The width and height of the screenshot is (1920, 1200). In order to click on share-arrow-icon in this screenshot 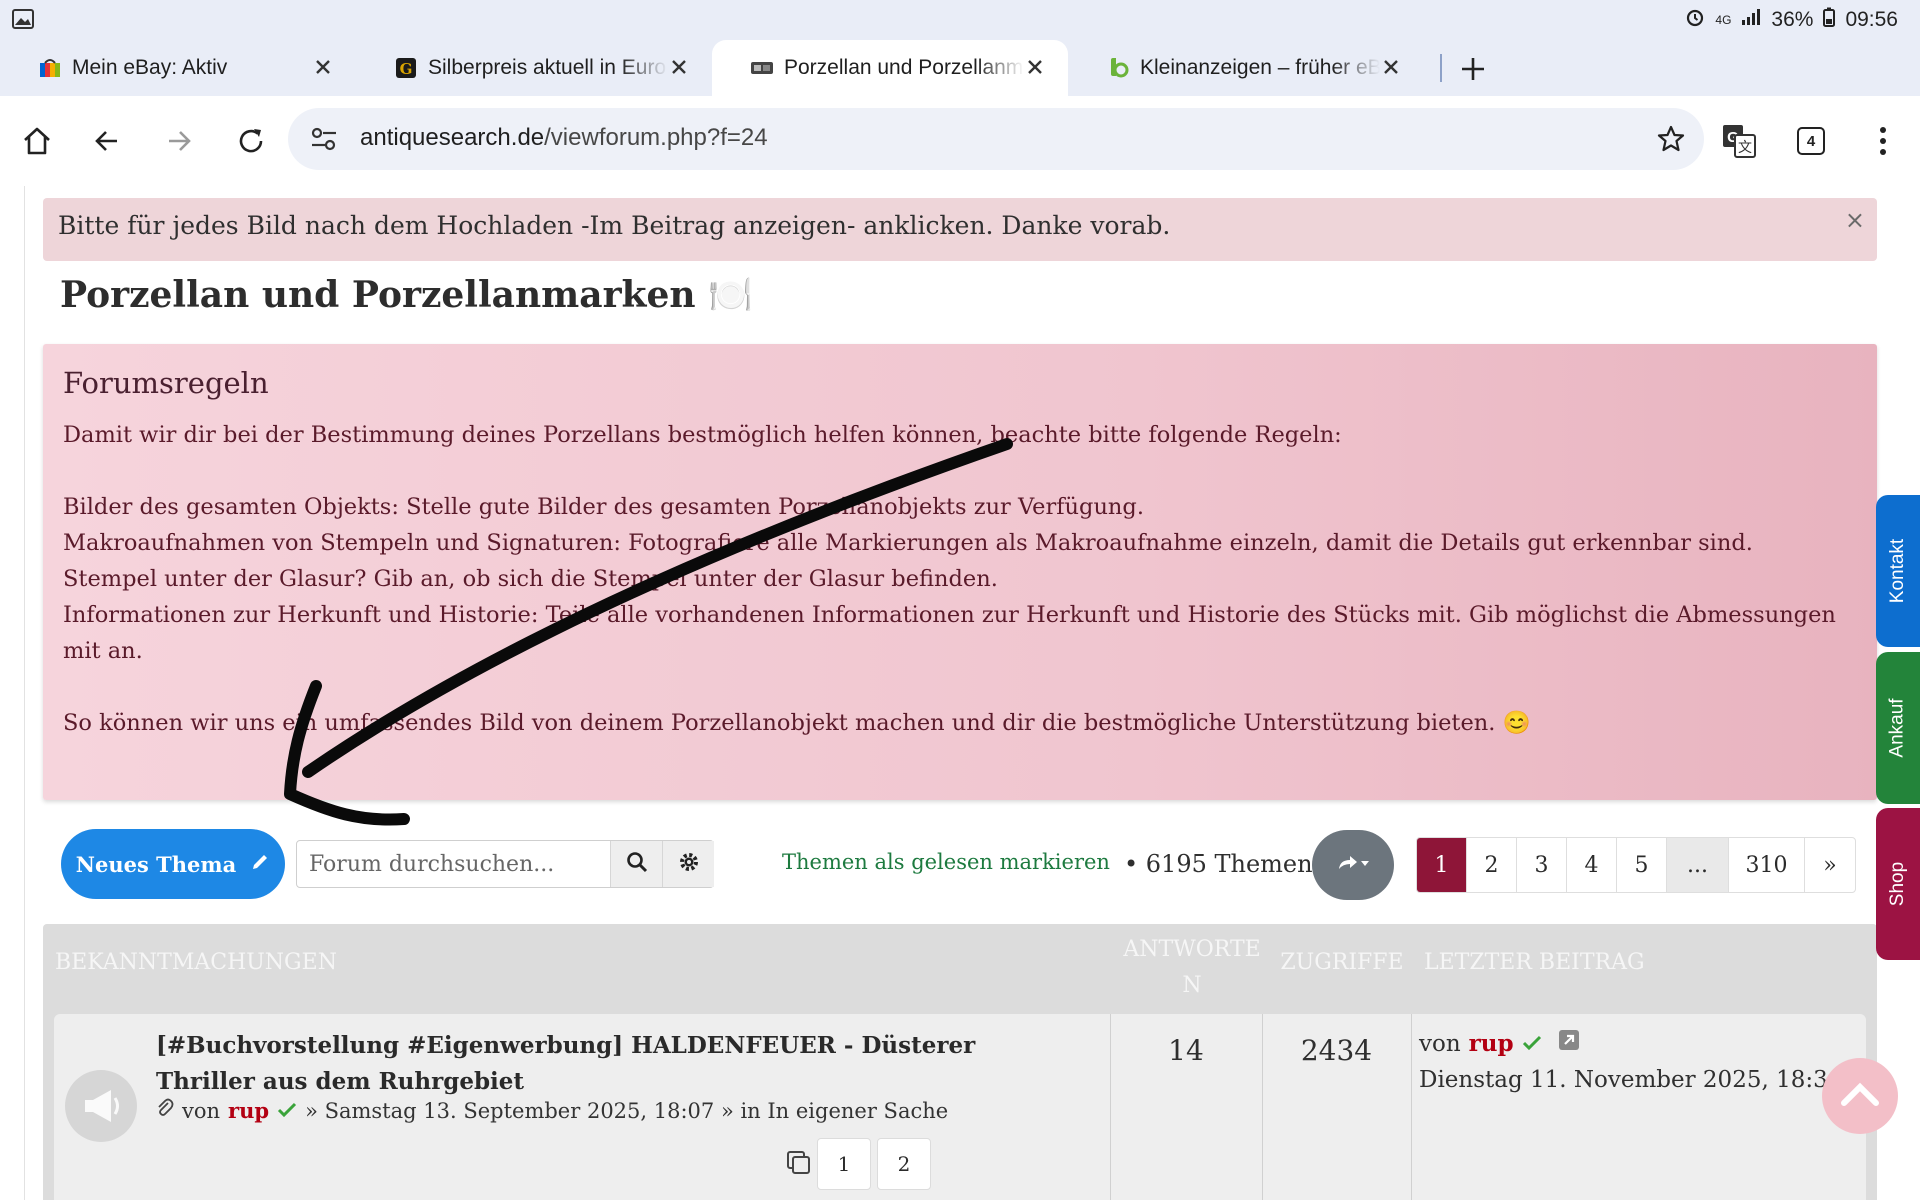, I will do `click(1353, 865)`.